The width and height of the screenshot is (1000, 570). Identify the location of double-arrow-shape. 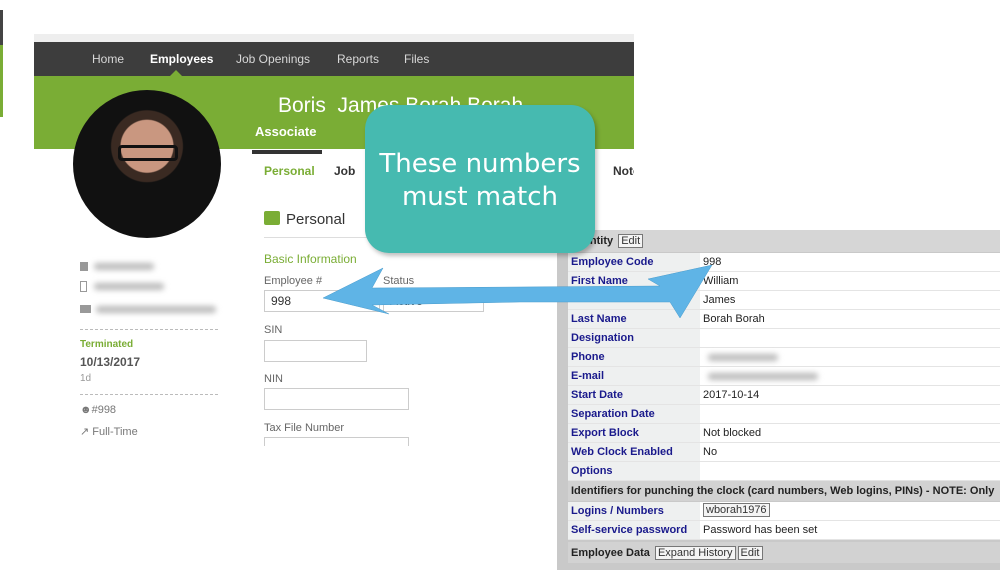
(517, 291).